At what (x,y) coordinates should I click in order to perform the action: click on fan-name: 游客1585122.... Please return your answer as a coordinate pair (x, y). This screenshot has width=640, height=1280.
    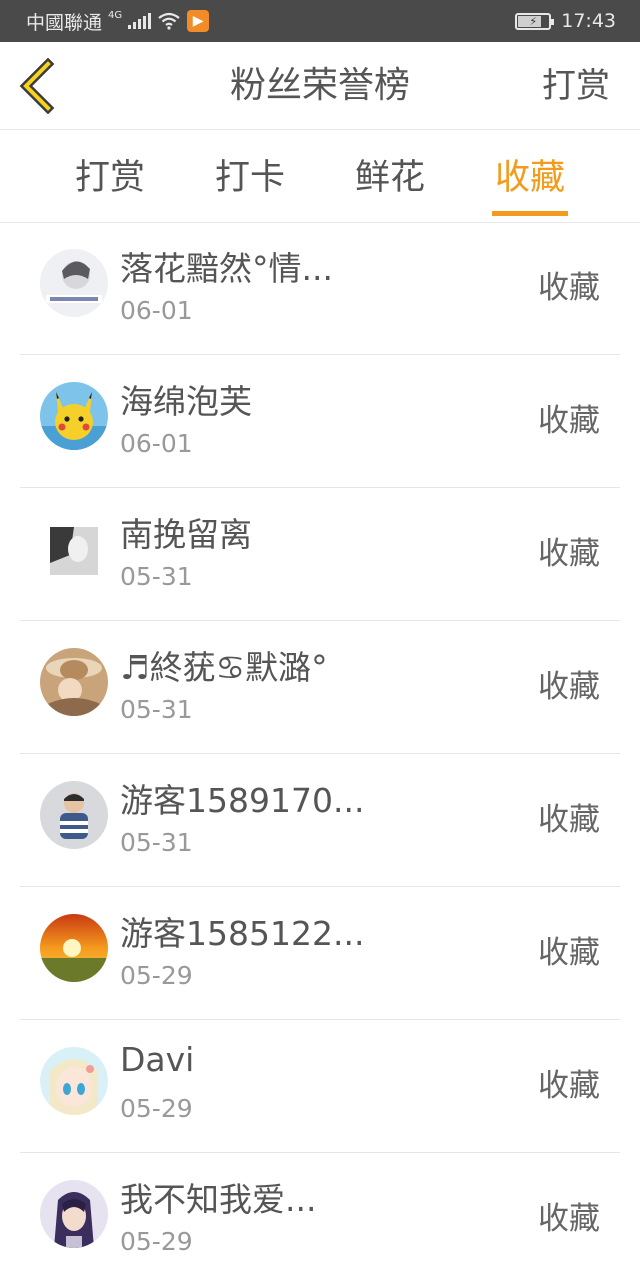
    Looking at the image, I should click on (242, 933).